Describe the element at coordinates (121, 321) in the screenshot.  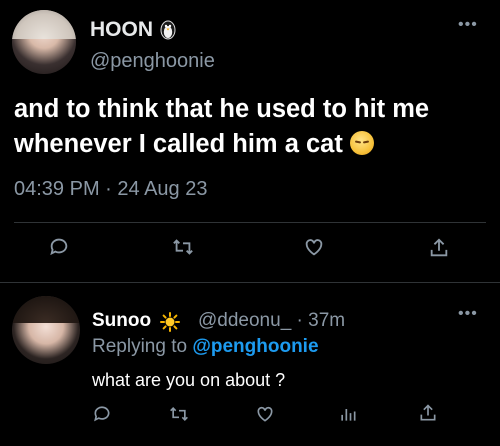
I see `display-name: Sunoo` at that location.